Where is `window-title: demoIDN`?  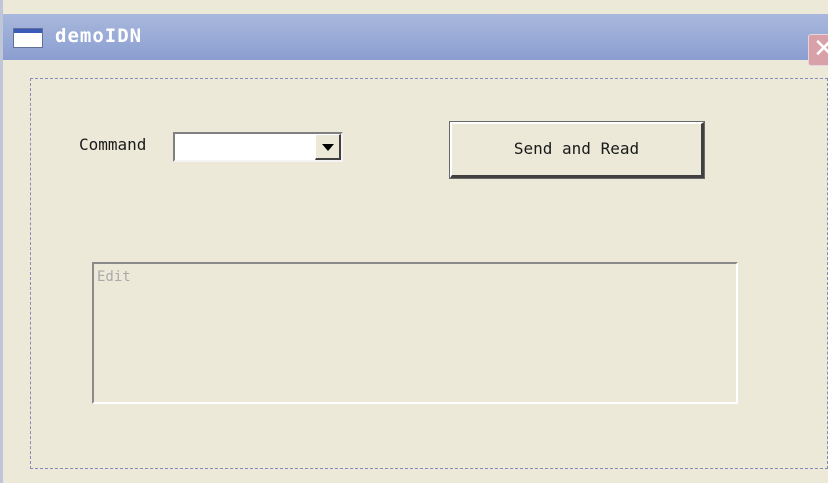 window-title: demoIDN is located at coordinates (99, 36).